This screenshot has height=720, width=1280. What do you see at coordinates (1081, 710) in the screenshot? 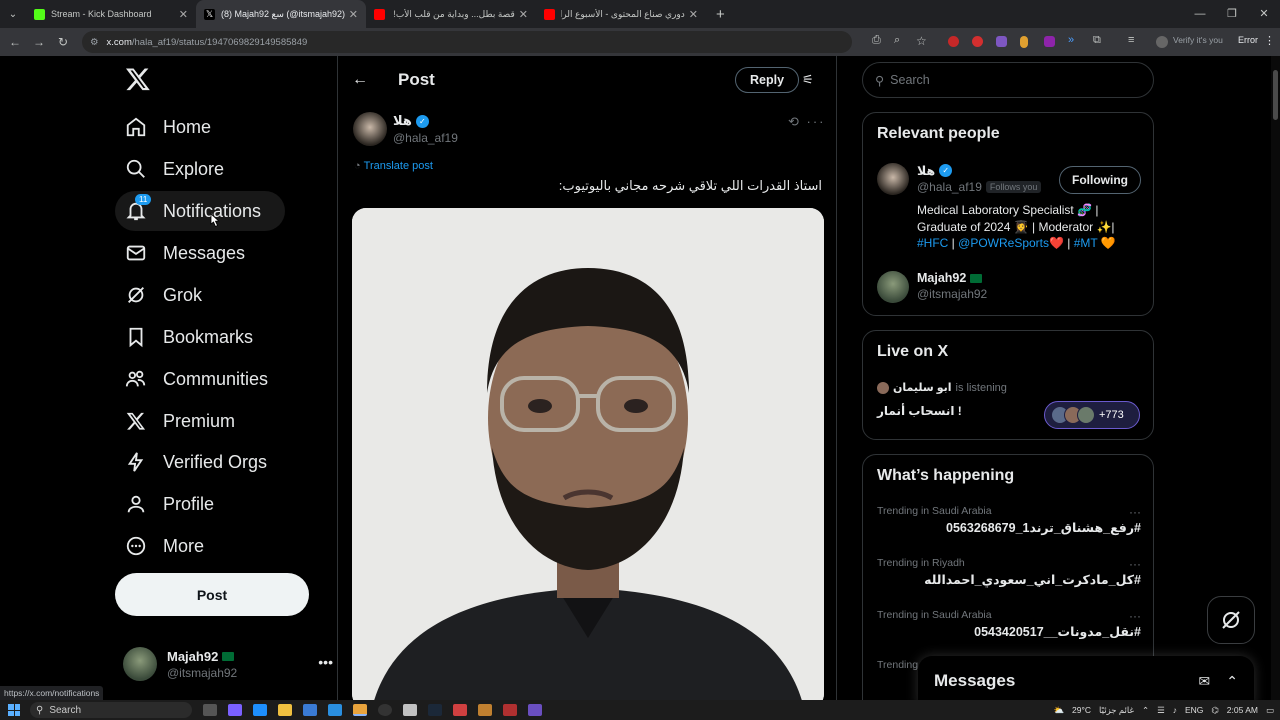
I see `weather-temp: 29°C` at bounding box center [1081, 710].